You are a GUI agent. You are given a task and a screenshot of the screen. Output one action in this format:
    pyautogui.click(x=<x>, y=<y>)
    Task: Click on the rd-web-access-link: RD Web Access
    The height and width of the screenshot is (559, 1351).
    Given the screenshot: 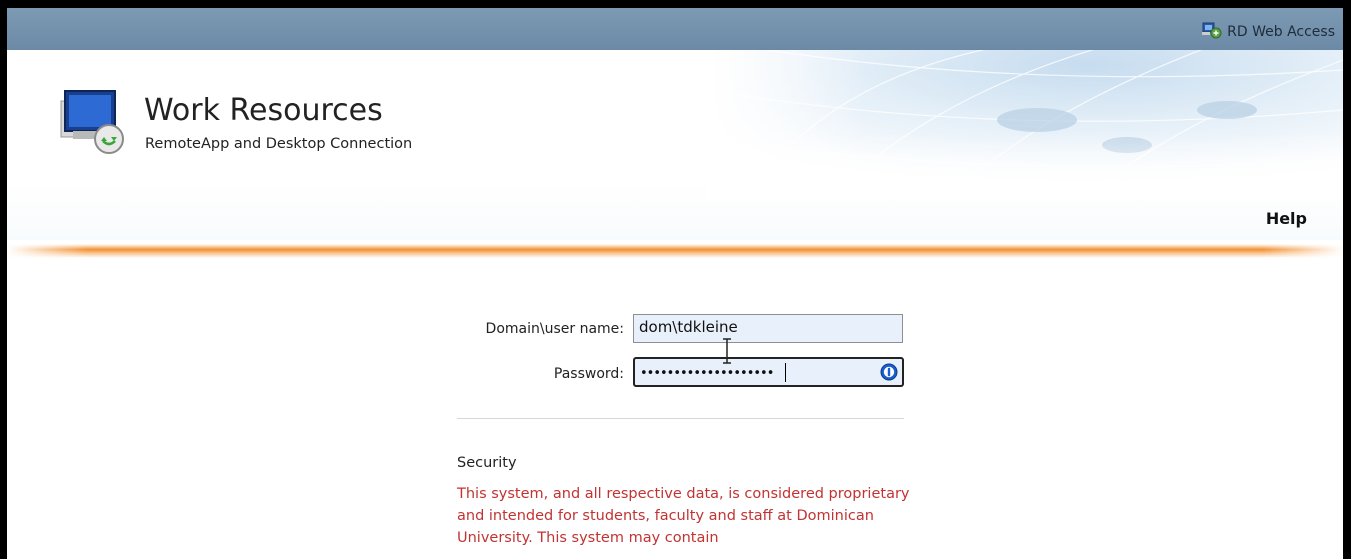 What is the action you would take?
    pyautogui.click(x=1268, y=32)
    